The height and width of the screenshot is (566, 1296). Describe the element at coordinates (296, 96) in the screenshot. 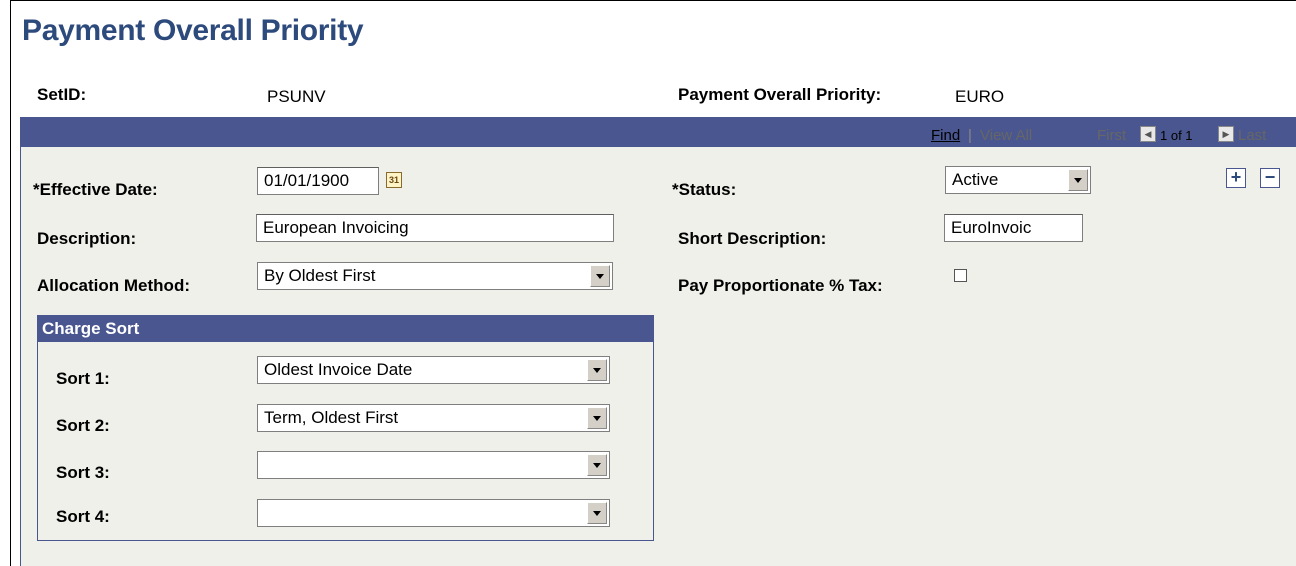

I see `setid-value: PSUNV` at that location.